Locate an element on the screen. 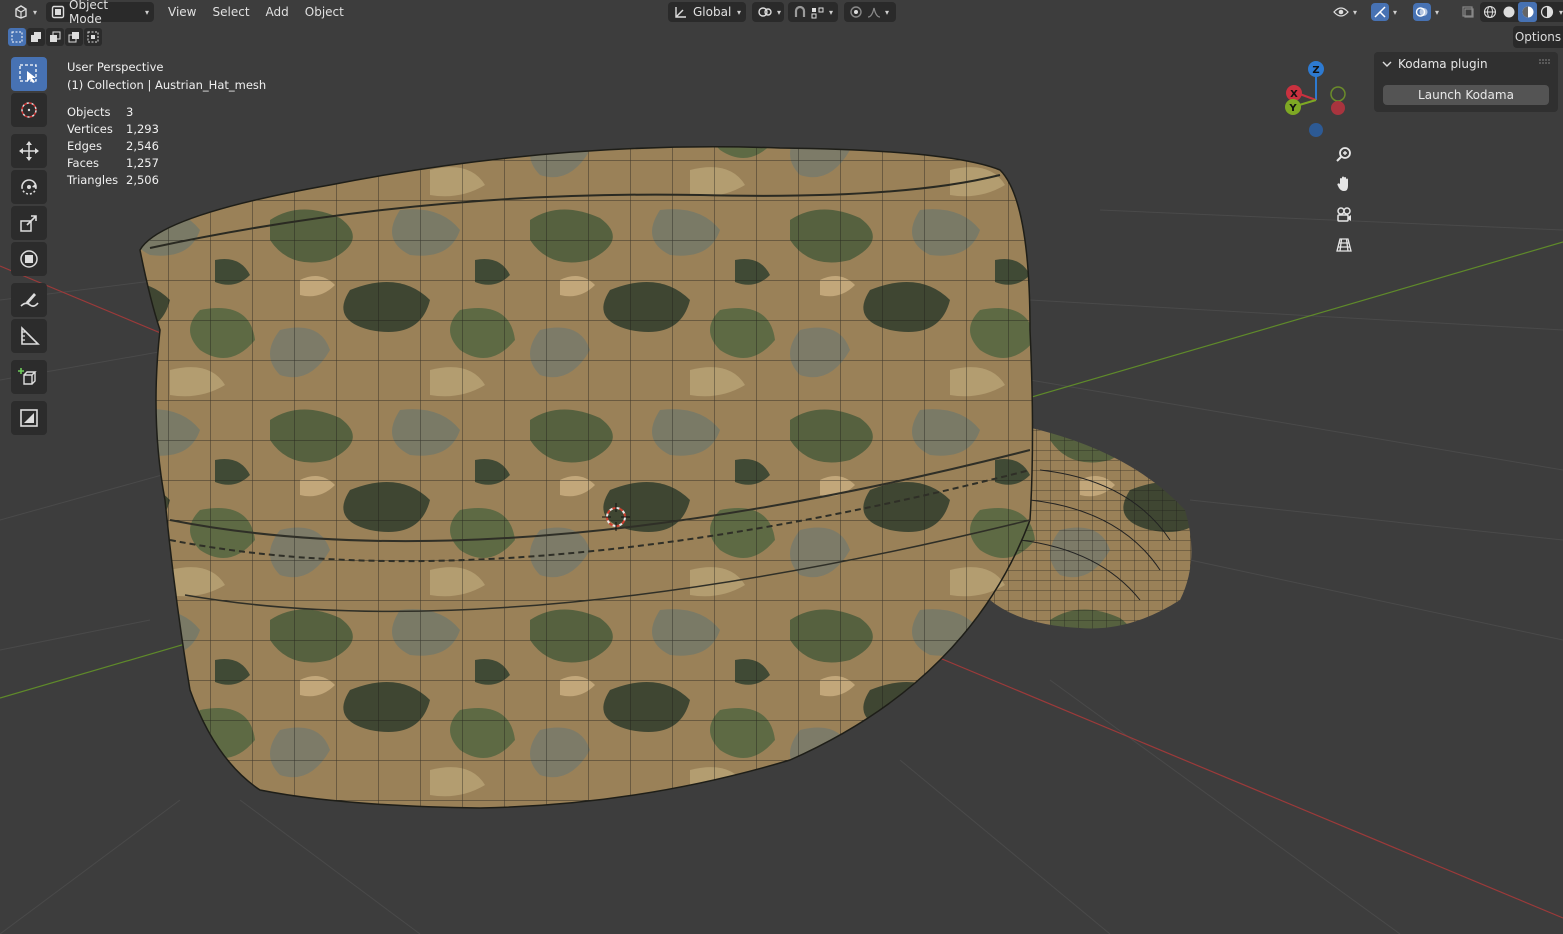 Image resolution: width=1563 pixels, height=934 pixels. image-tool is located at coordinates (29, 418).